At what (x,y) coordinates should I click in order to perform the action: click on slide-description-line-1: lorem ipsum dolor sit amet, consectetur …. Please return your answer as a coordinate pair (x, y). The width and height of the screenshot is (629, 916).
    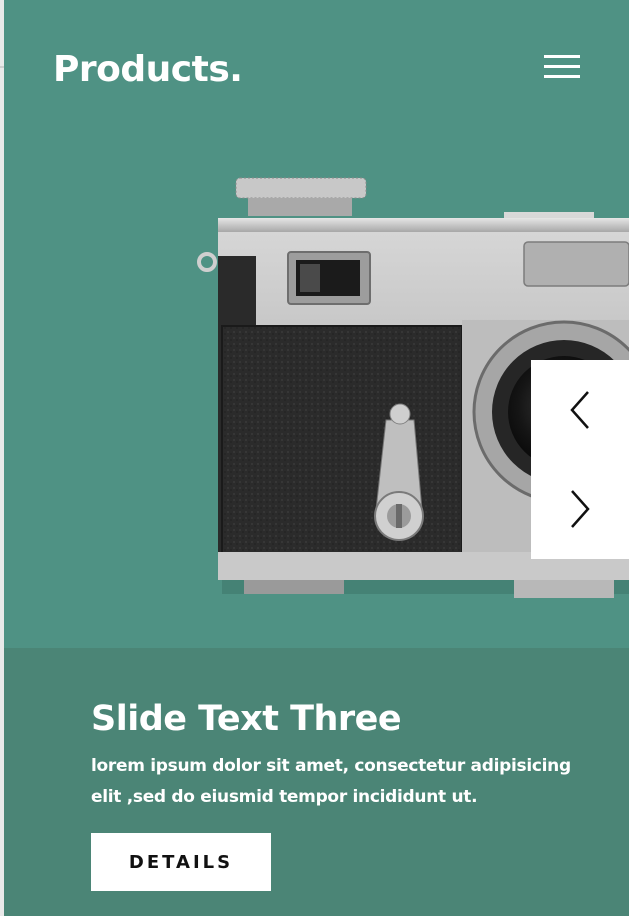
    Looking at the image, I should click on (331, 766).